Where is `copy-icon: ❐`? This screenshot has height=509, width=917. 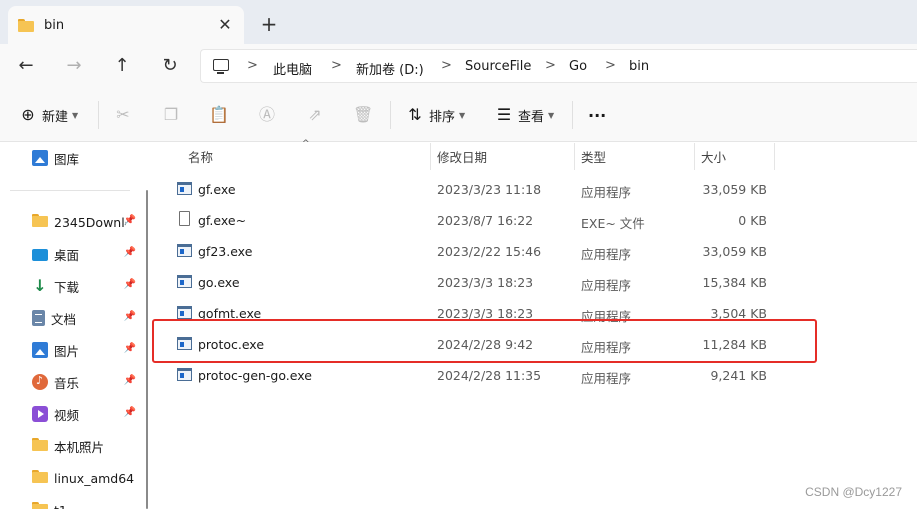
copy-icon: ❐ is located at coordinates (171, 114).